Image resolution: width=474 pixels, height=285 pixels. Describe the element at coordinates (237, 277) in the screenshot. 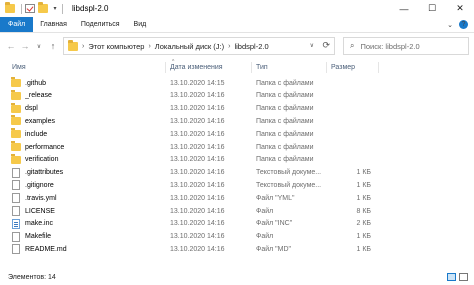

I see `status-bar: Элементов: 14` at that location.